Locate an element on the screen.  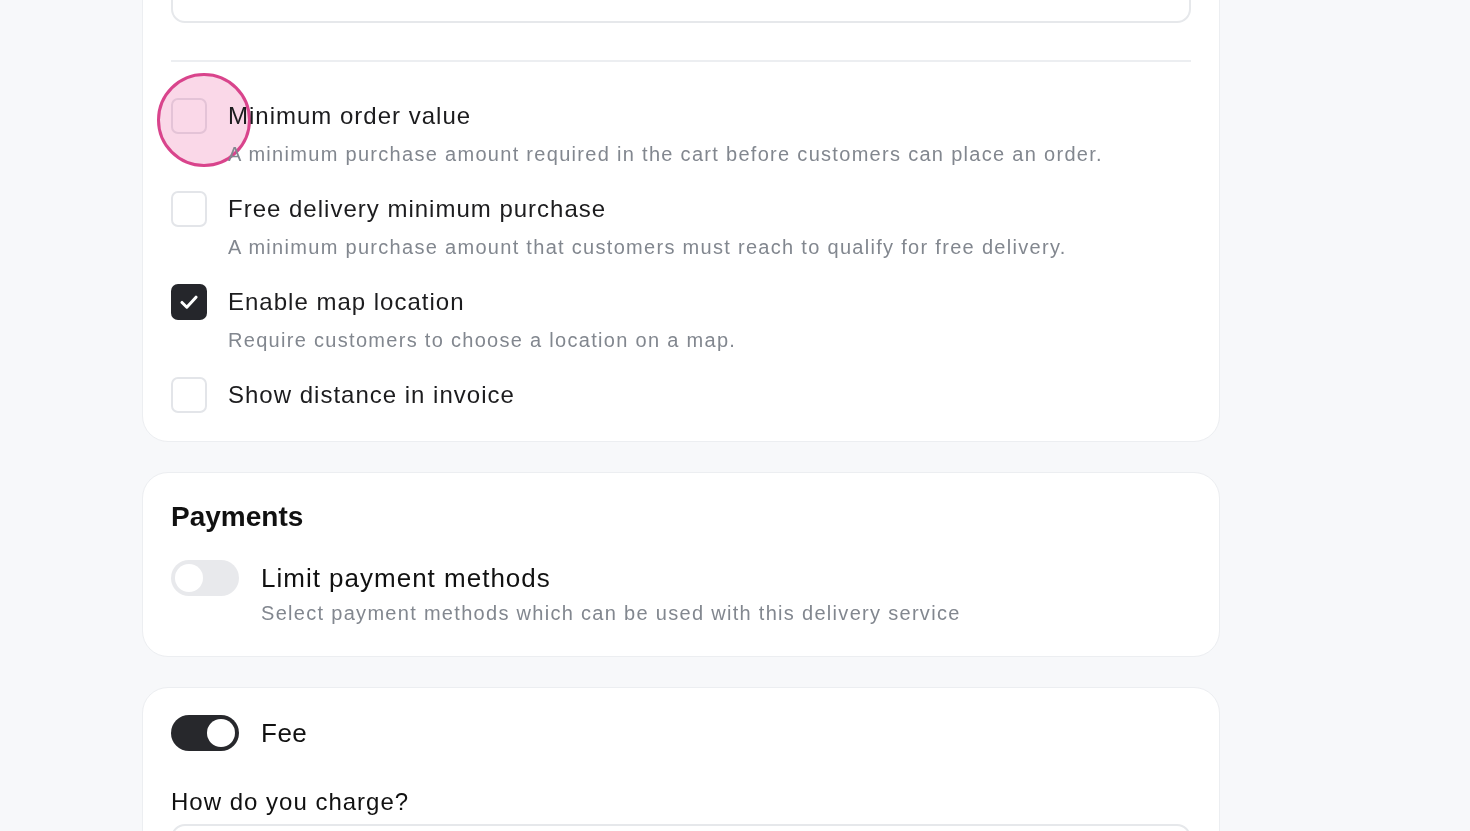
option-label: Show distance in invoice is located at coordinates (371, 395).